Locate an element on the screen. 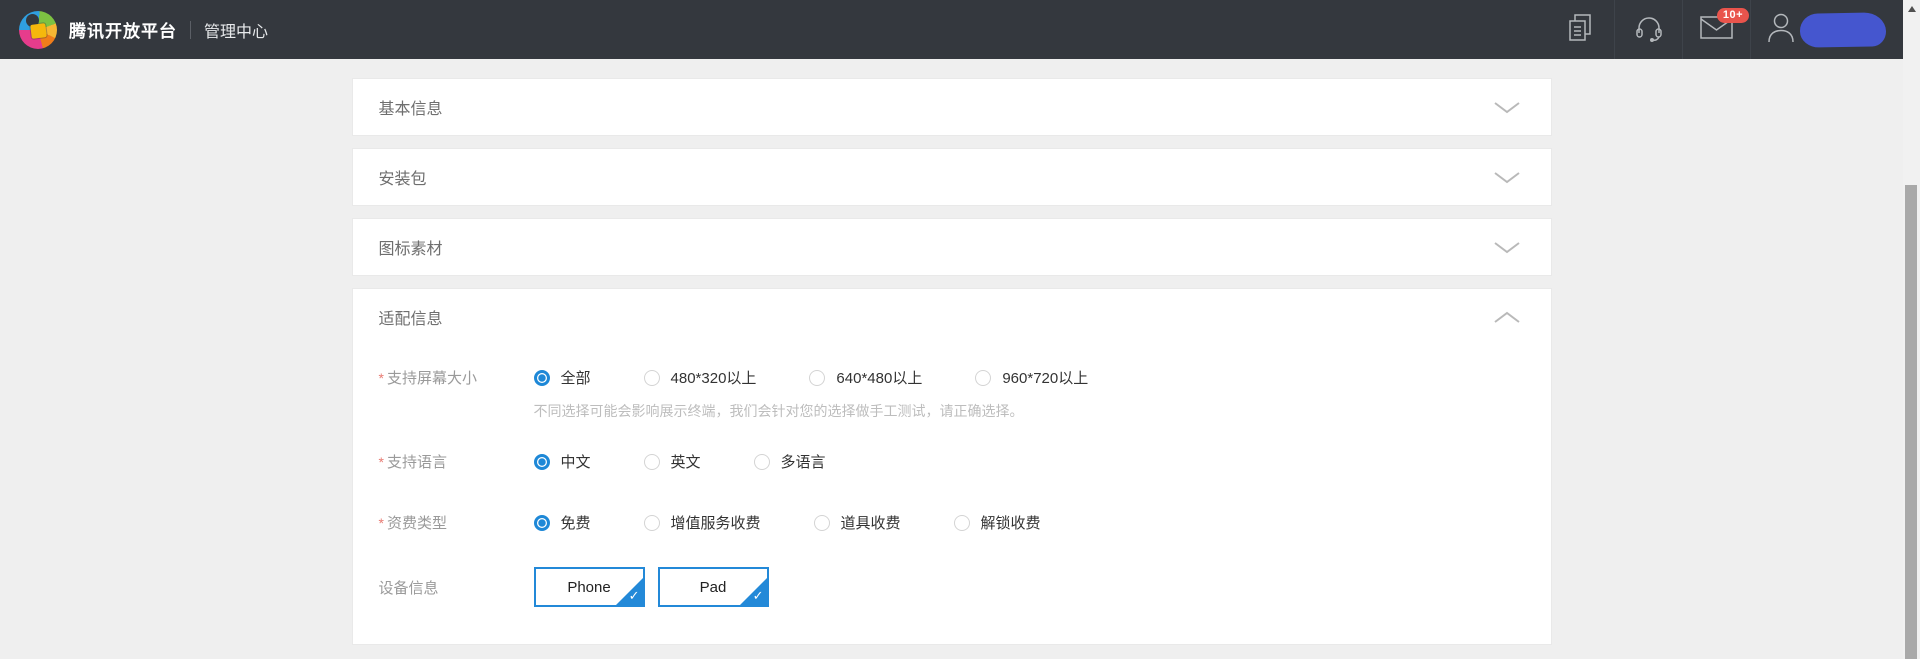  panel-package: 安装包 is located at coordinates (951, 177).